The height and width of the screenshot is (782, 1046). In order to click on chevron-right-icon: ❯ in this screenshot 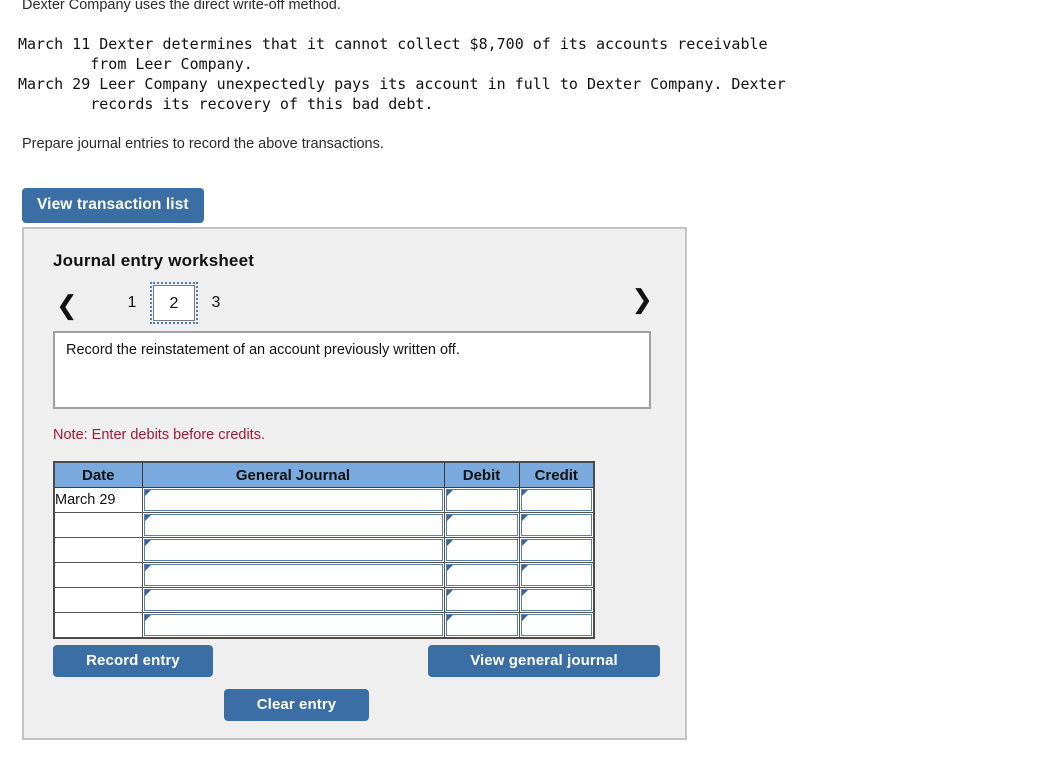, I will do `click(642, 300)`.